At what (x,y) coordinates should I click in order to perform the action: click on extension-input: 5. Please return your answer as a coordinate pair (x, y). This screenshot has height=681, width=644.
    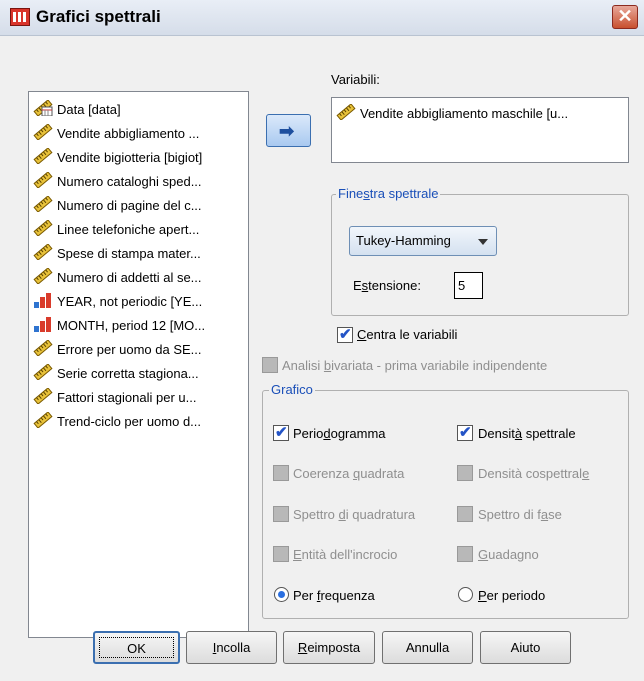
    Looking at the image, I should click on (468, 285).